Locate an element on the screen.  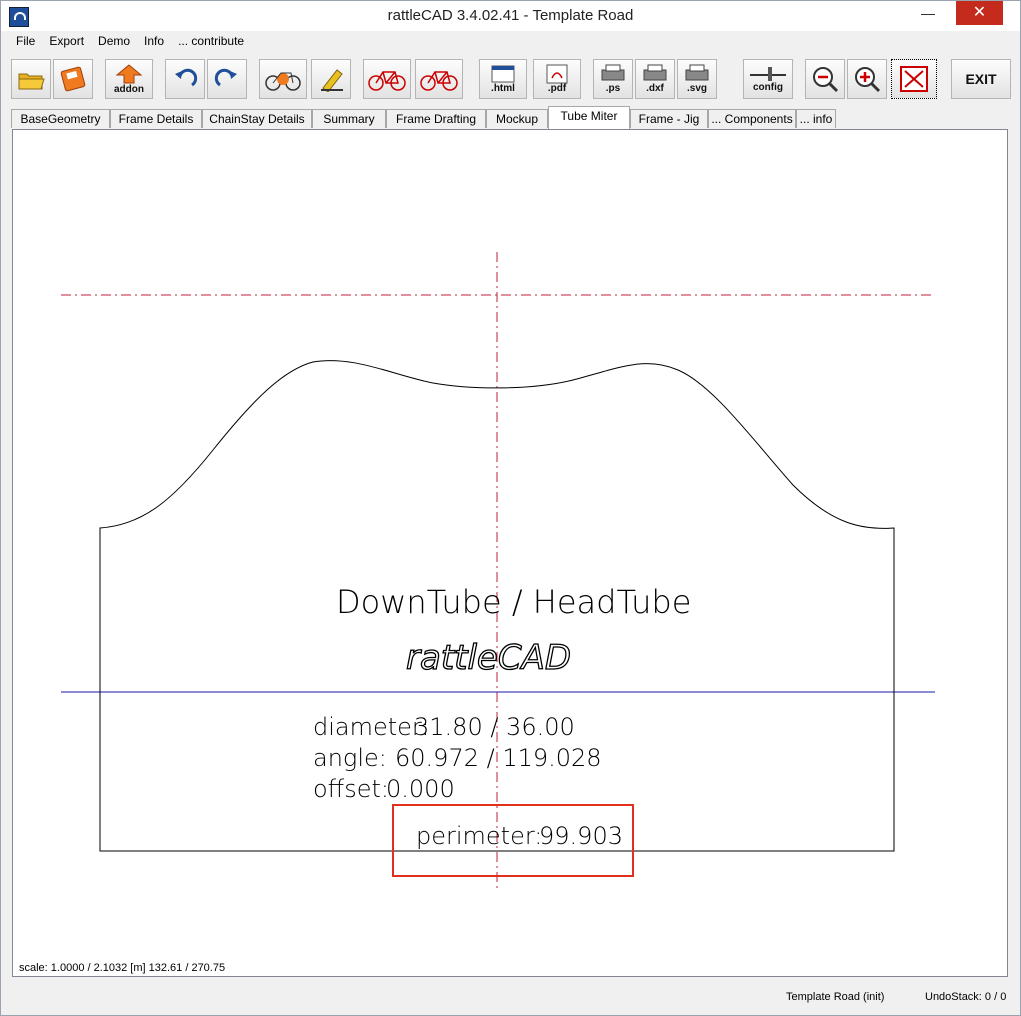
html-document-icon is located at coordinates (503, 74).